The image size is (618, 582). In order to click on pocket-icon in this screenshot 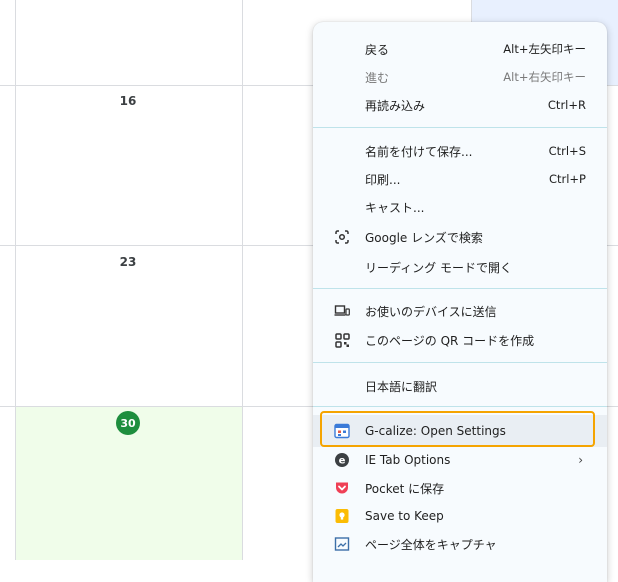, I will do `click(342, 488)`.